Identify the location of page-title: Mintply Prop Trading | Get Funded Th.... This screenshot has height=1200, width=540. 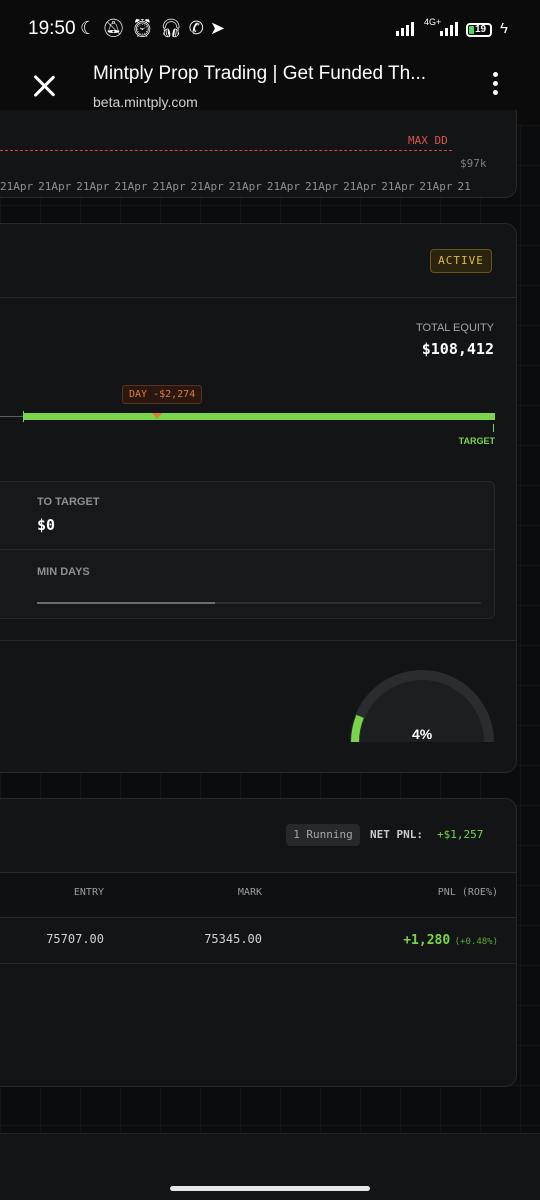
(260, 73).